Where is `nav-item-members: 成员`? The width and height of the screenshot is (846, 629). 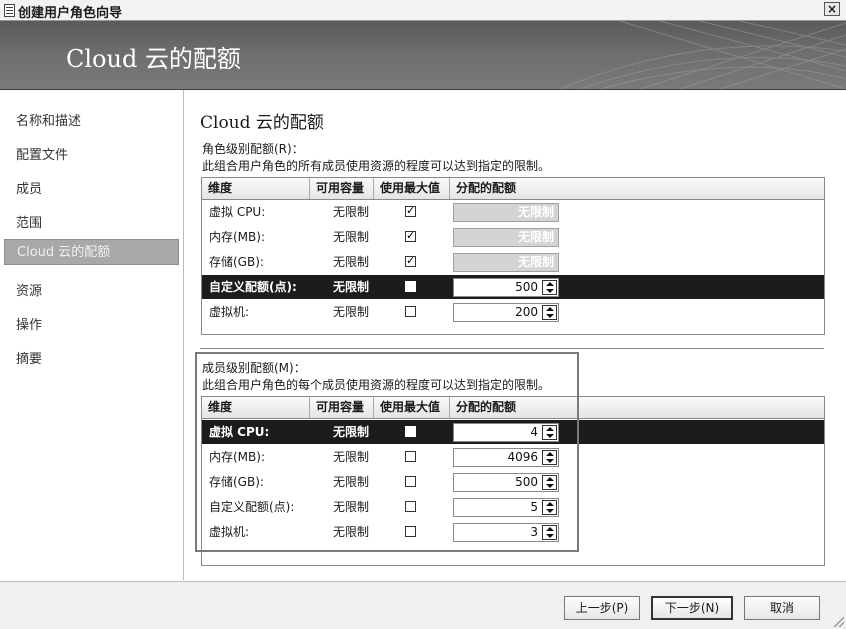
nav-item-members: 成员 is located at coordinates (29, 187).